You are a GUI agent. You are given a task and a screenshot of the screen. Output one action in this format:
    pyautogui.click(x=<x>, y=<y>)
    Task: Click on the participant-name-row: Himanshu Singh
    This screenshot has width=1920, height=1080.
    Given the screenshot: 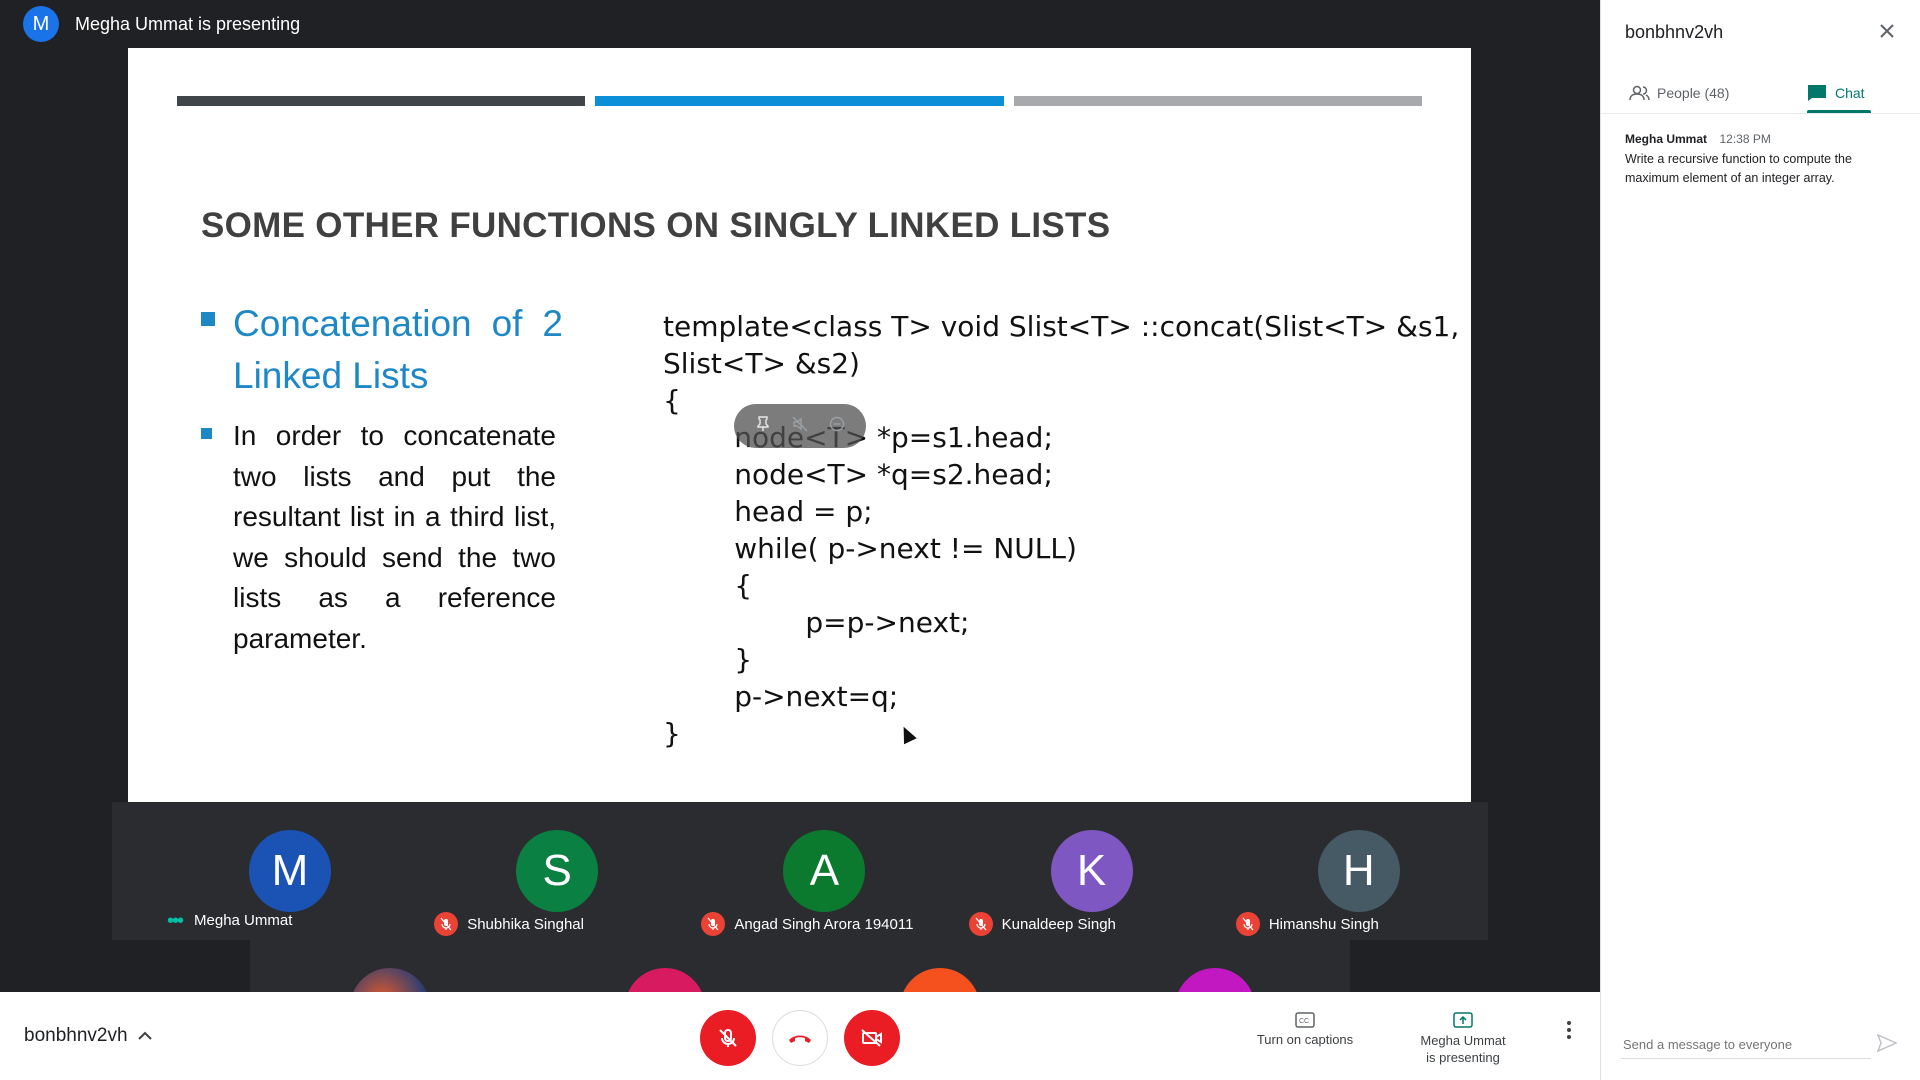 What is the action you would take?
    pyautogui.click(x=1307, y=924)
    